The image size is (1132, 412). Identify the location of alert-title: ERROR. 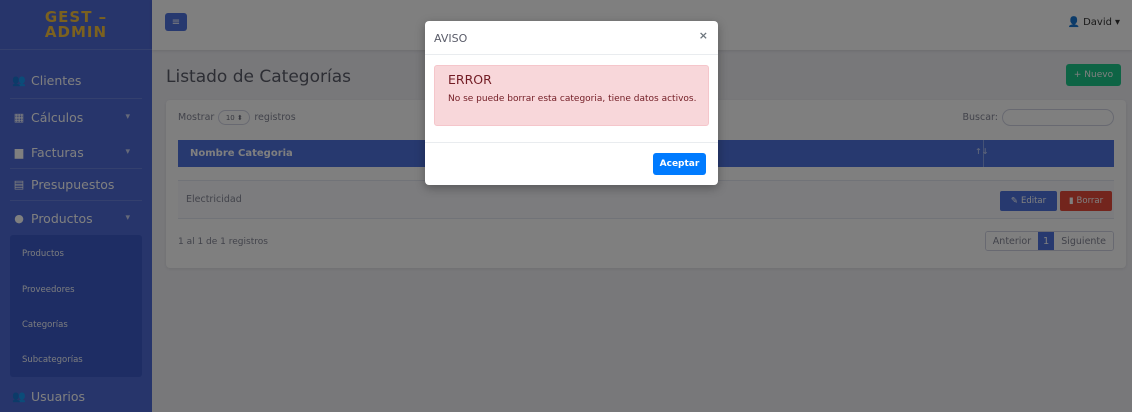
(470, 79).